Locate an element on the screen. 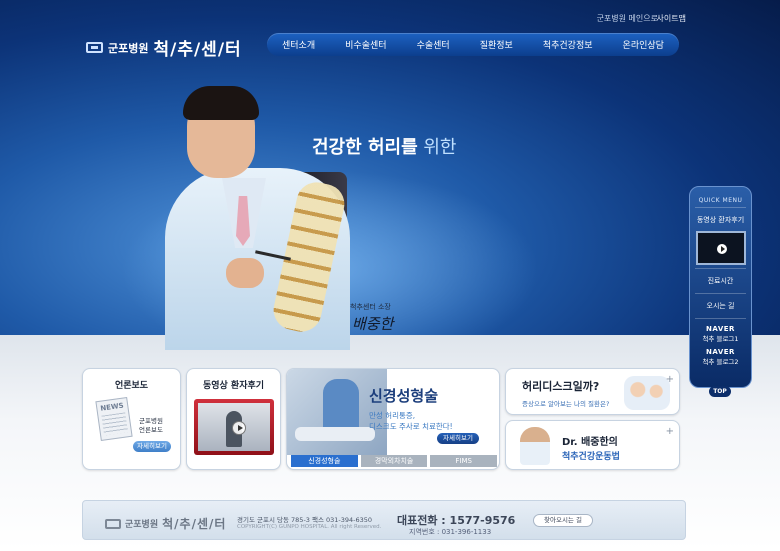 The width and height of the screenshot is (780, 551). logo-center-name: 척/추/센/터 is located at coordinates (197, 50).